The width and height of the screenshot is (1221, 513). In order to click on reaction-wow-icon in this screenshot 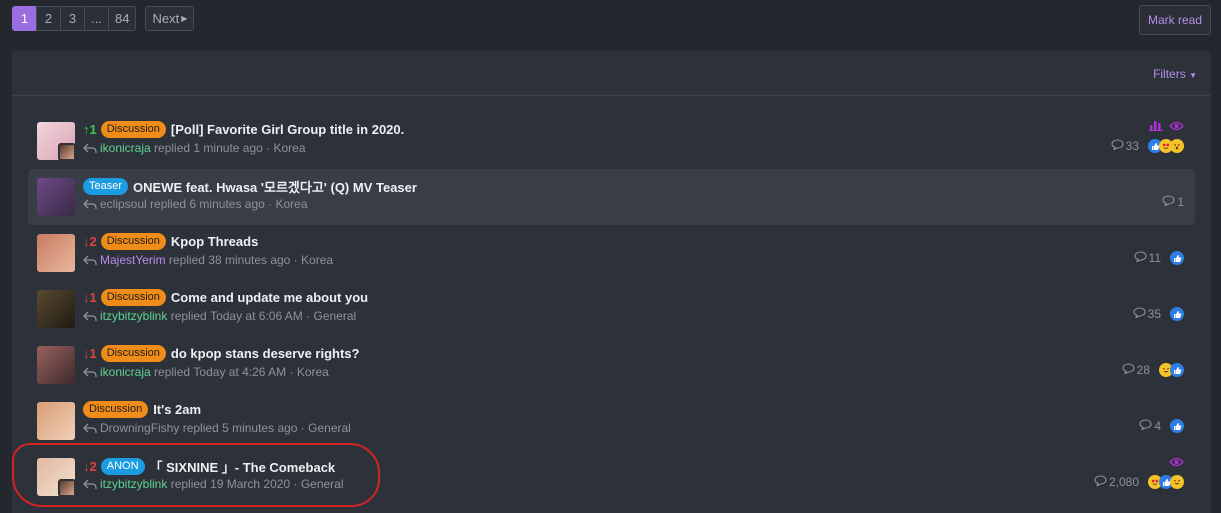, I will do `click(1177, 146)`.